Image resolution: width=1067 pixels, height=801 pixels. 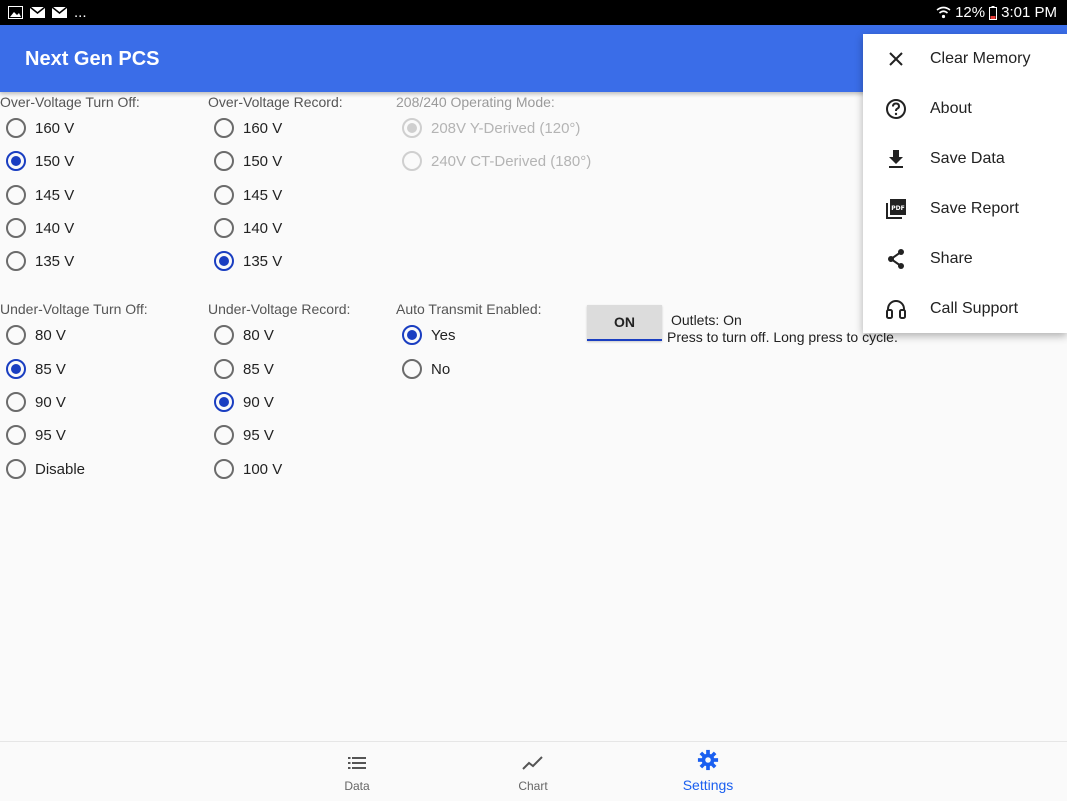 I want to click on menu-item-save-data: Save Data, so click(x=965, y=159).